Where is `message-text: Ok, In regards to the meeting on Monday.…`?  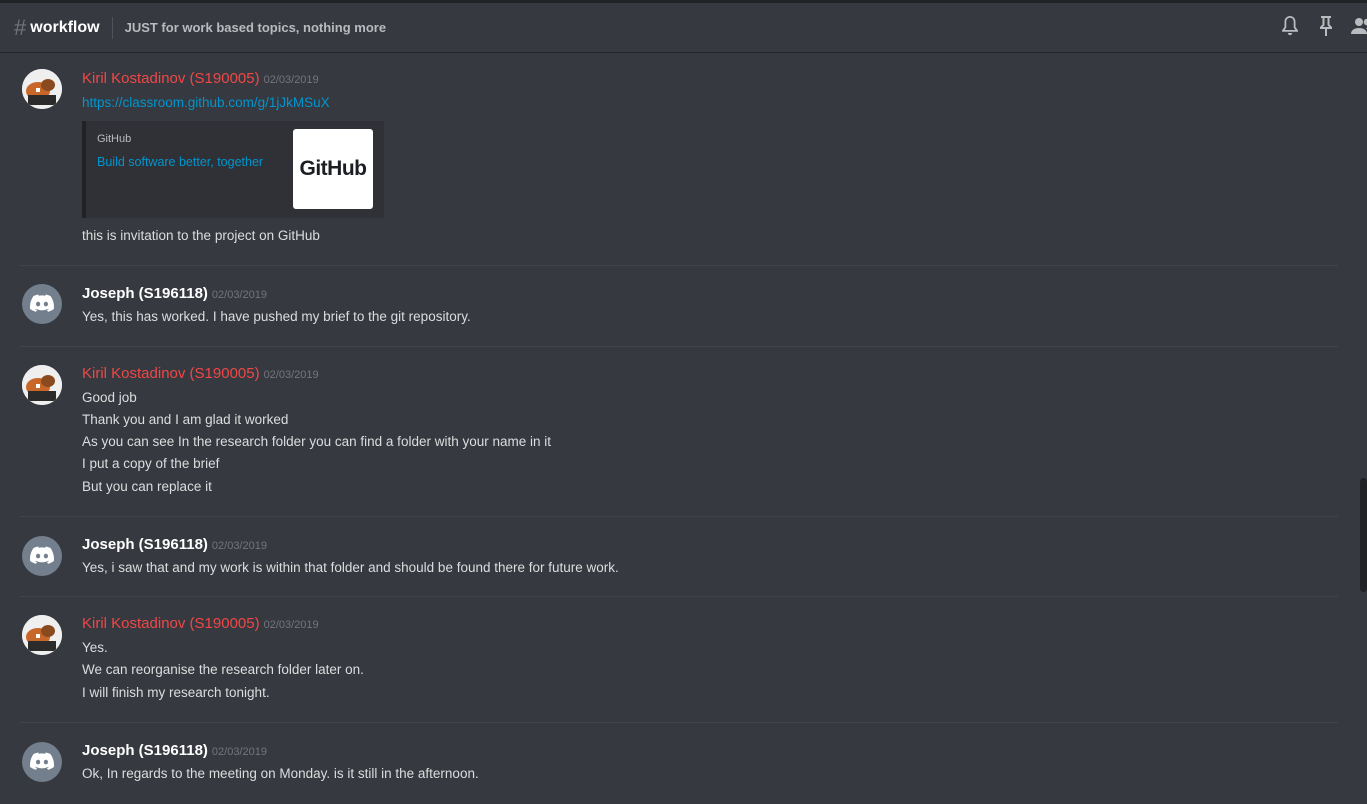
message-text: Ok, In regards to the meeting on Monday.… is located at coordinates (280, 773).